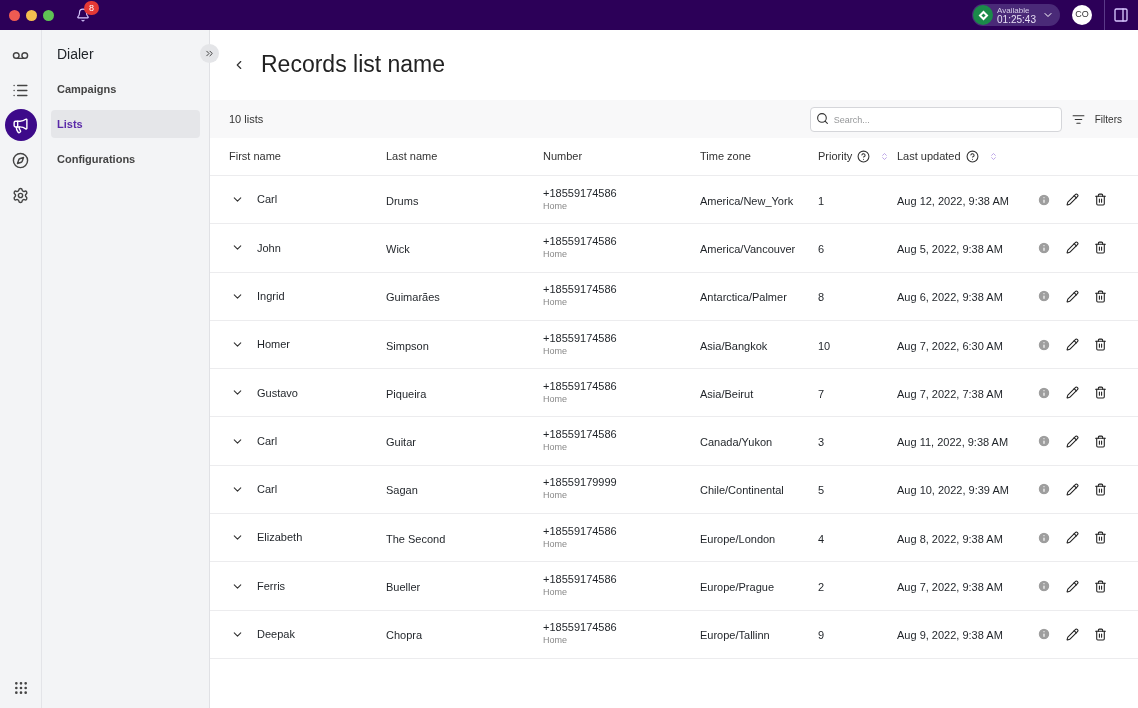  Describe the element at coordinates (950, 248) in the screenshot. I see `table-cell: Aug 5, 2022, 9:38 AM` at that location.